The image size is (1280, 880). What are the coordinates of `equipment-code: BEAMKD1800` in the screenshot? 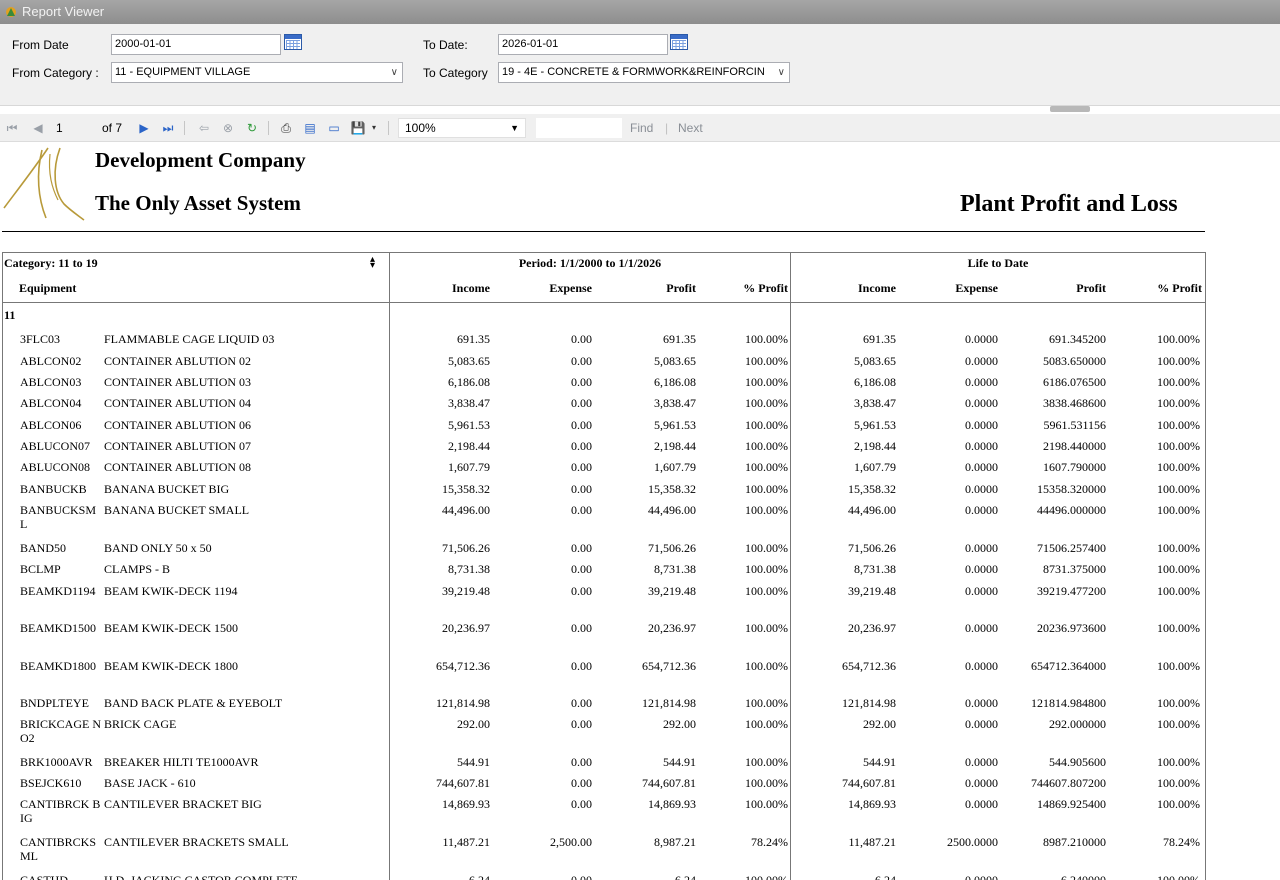 It's located at (58, 666).